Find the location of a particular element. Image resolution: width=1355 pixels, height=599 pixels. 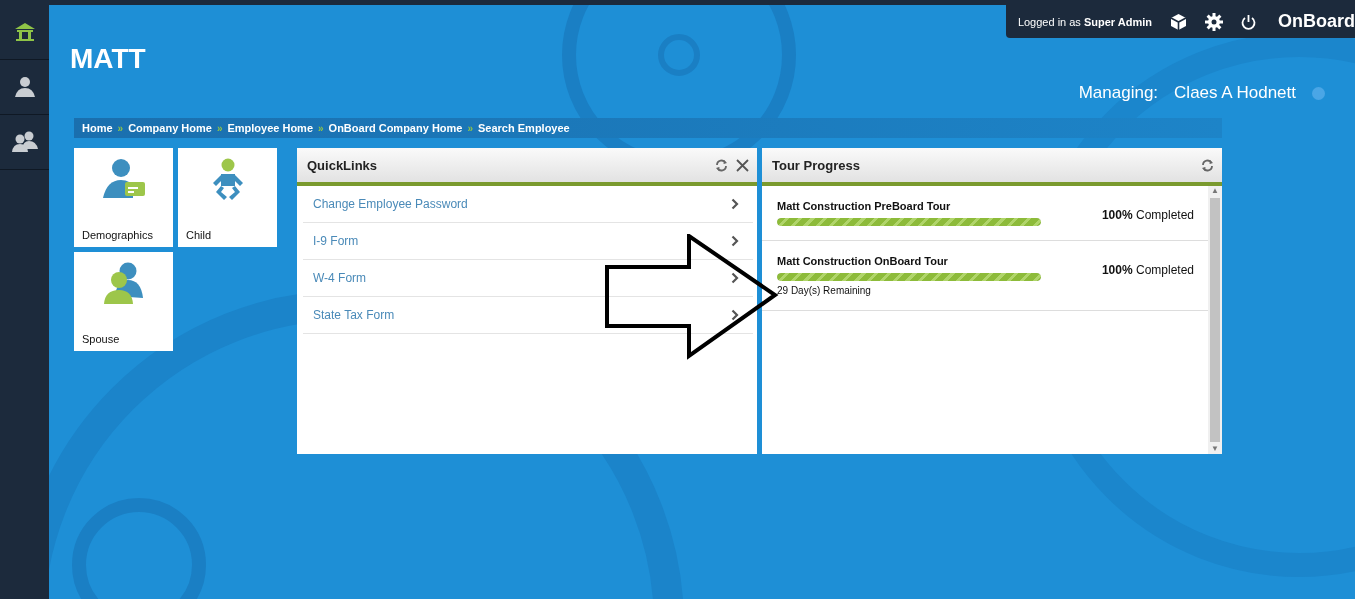

days-remaining: 29 Day(s) Remaining is located at coordinates (824, 290).